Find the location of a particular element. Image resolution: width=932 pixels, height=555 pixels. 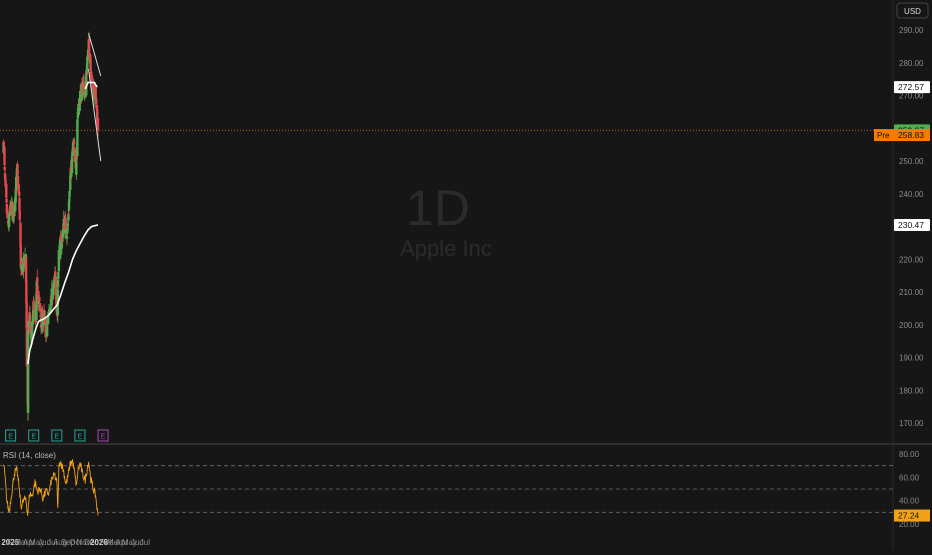

pre-price-badge: Pre 258.83 is located at coordinates (902, 135).